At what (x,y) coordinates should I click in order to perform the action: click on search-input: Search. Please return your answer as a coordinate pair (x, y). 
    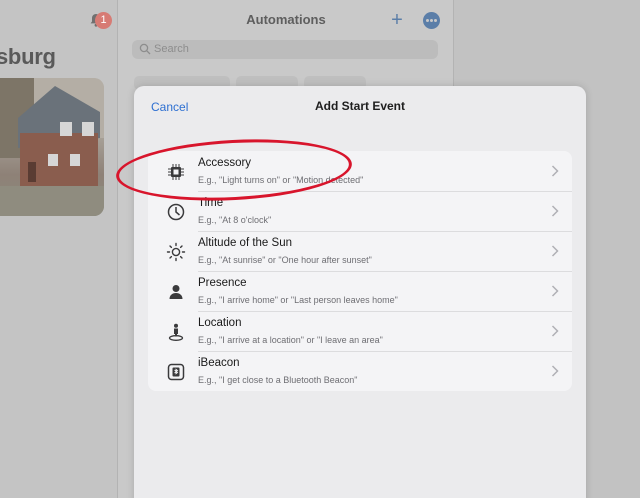
    Looking at the image, I should click on (285, 49).